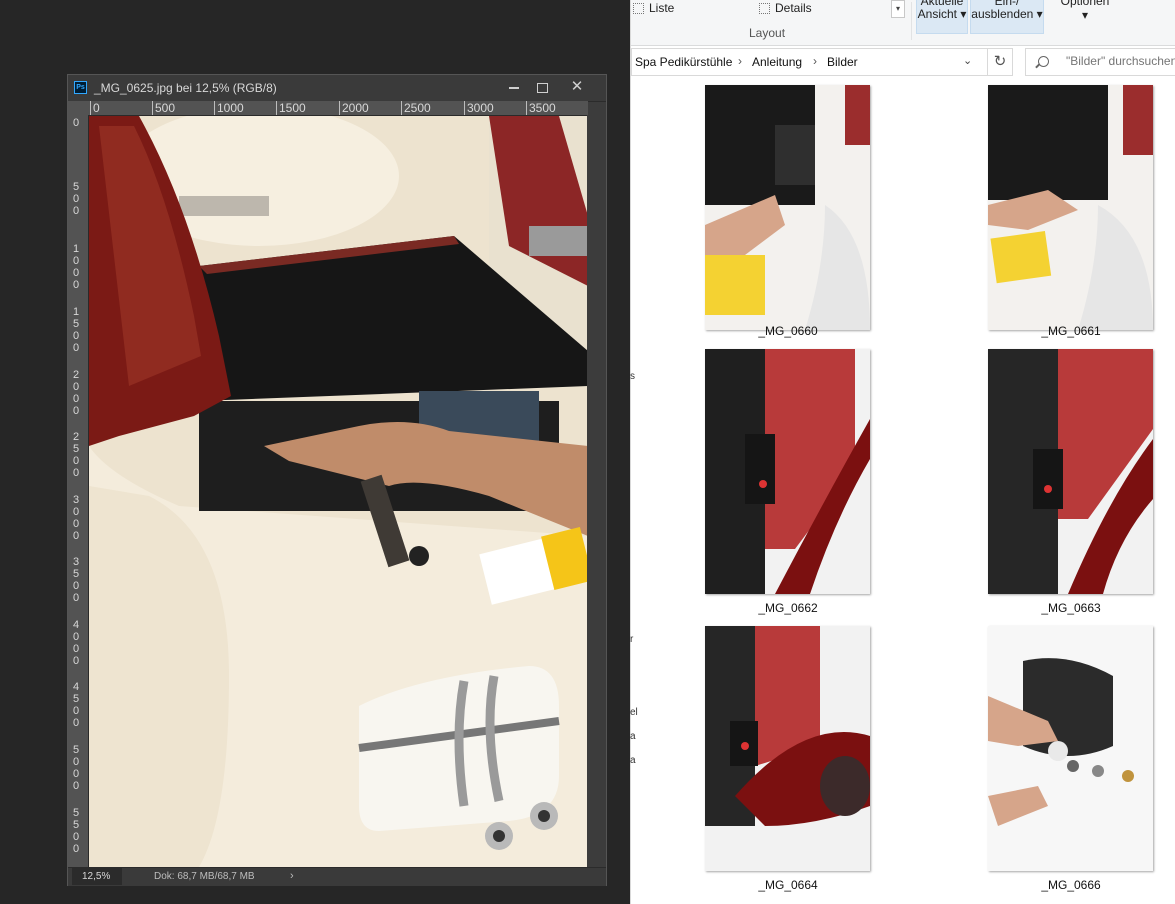 Image resolution: width=1175 pixels, height=904 pixels. Describe the element at coordinates (185, 88) in the screenshot. I see `document-title: _MG_0625.jpg bei 12,5% (RGB/8)` at that location.